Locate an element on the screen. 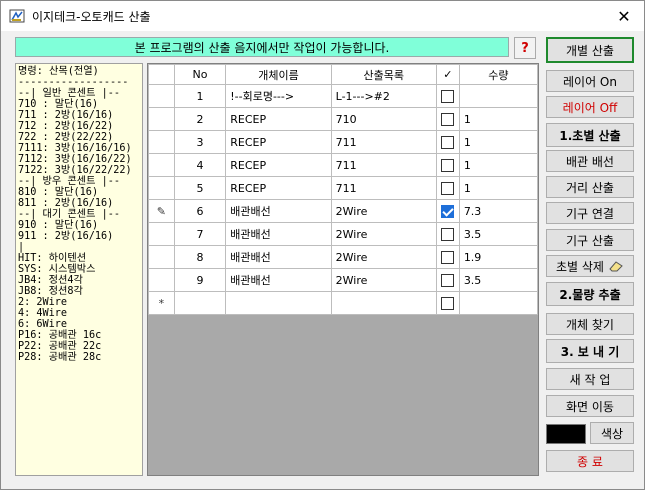  col-header-list: 산출목록 is located at coordinates (383, 74).